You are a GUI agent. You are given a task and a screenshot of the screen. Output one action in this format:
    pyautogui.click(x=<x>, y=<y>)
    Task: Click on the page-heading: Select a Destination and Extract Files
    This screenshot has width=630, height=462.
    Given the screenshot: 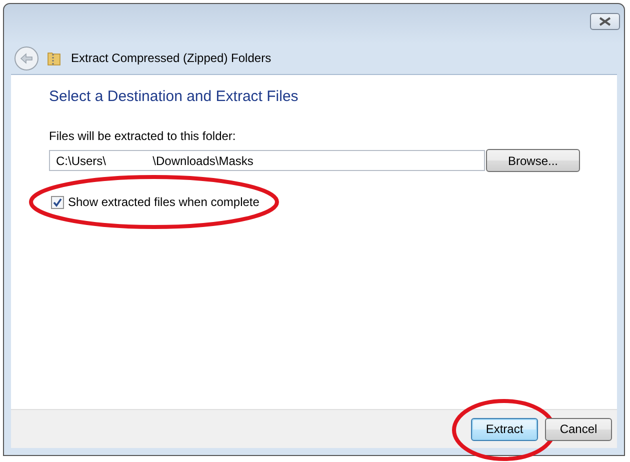 What is the action you would take?
    pyautogui.click(x=173, y=96)
    